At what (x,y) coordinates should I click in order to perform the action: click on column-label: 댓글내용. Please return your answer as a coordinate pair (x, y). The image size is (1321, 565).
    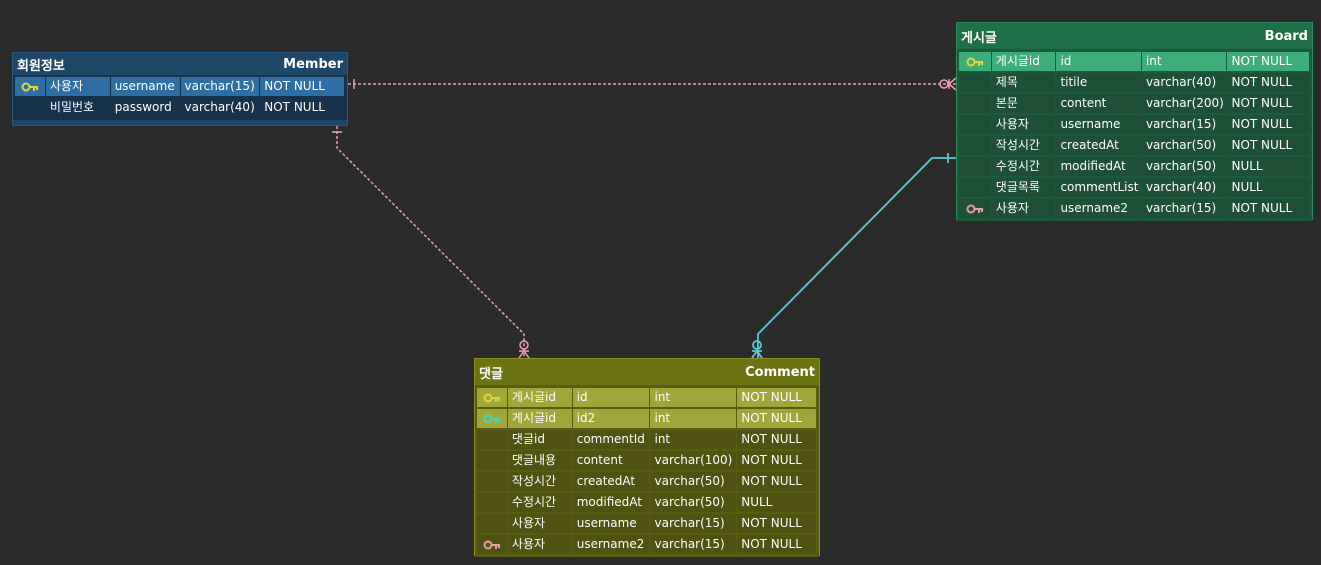
    Looking at the image, I should click on (539, 460).